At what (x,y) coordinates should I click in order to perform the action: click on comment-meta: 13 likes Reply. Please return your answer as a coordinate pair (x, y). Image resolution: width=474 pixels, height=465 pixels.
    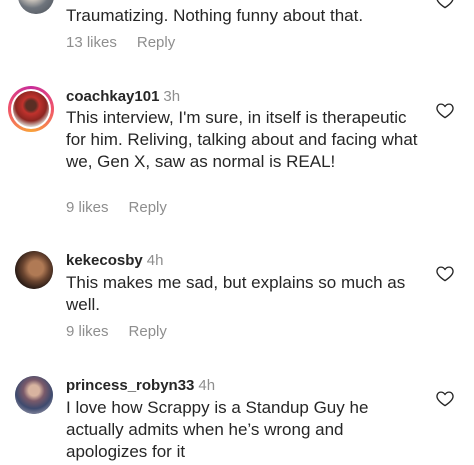
    Looking at the image, I should click on (120, 42).